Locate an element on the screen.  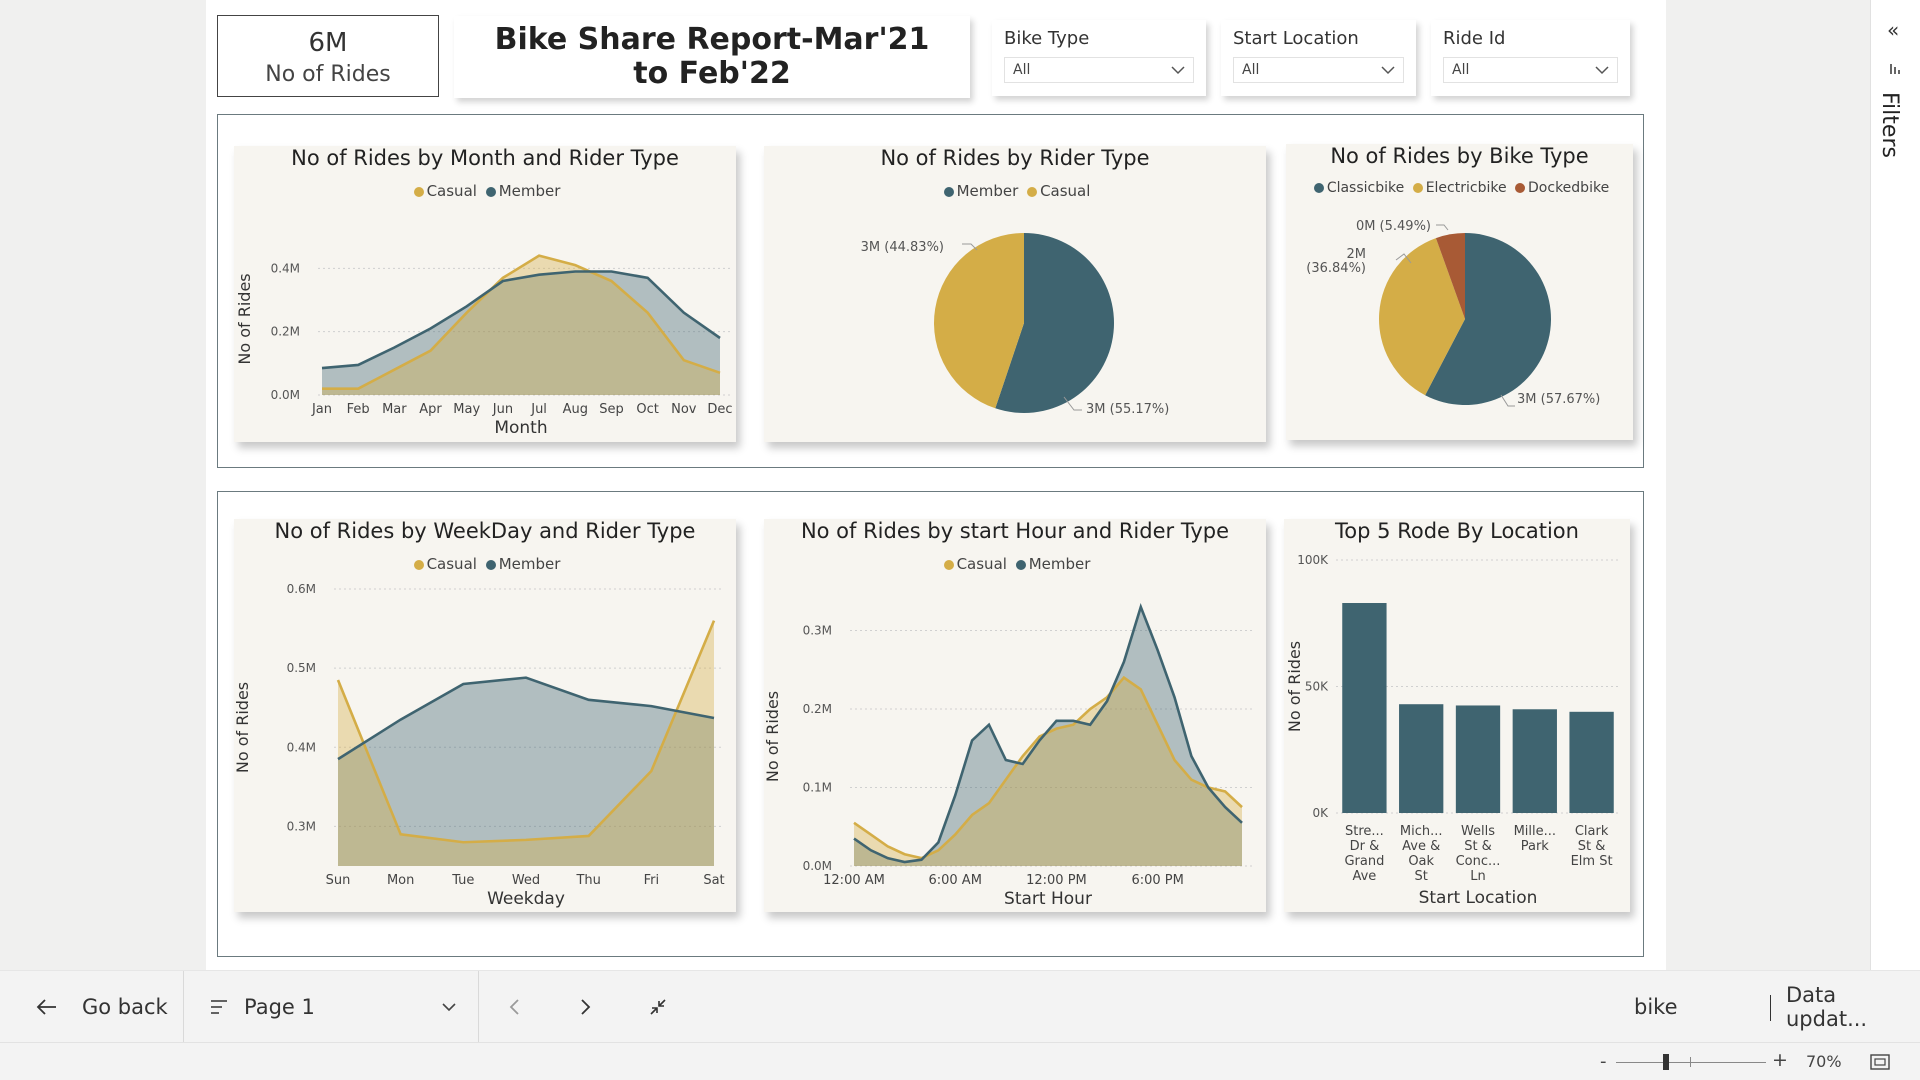
y-tick-label: 0.1M is located at coordinates (817, 788).